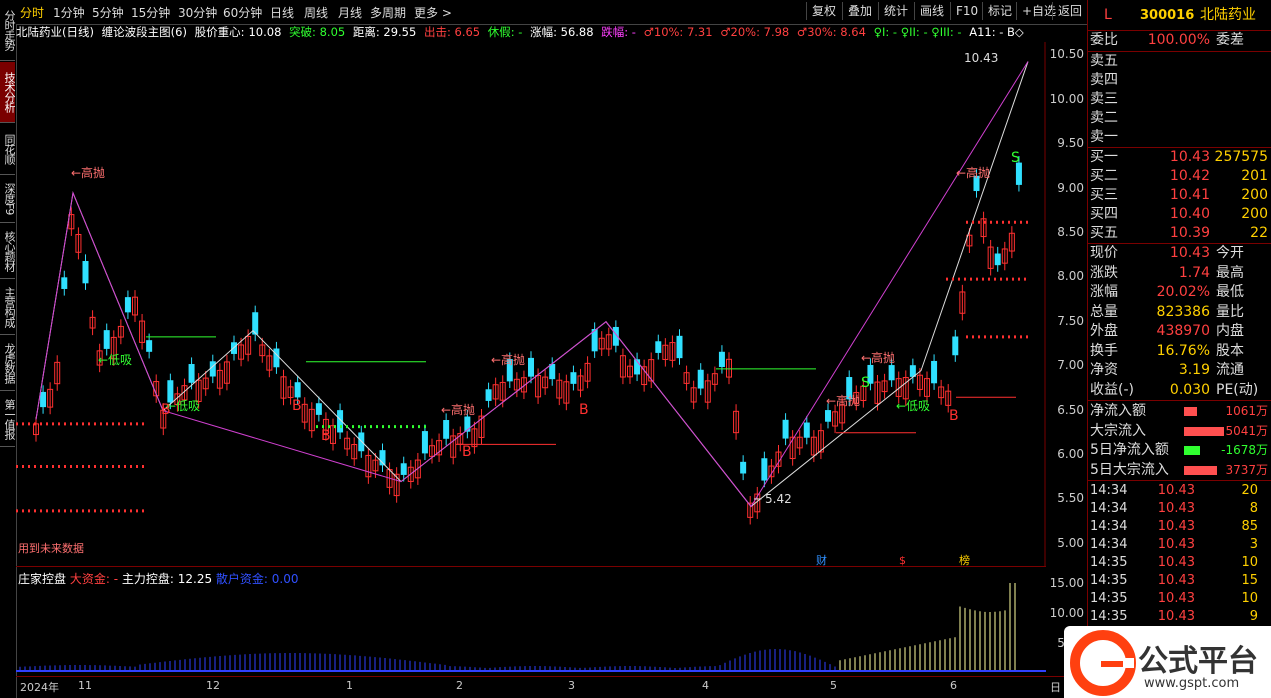 The height and width of the screenshot is (698, 1271). Describe the element at coordinates (1180, 431) in the screenshot. I see `flow-row: 大宗流入 5041万` at that location.